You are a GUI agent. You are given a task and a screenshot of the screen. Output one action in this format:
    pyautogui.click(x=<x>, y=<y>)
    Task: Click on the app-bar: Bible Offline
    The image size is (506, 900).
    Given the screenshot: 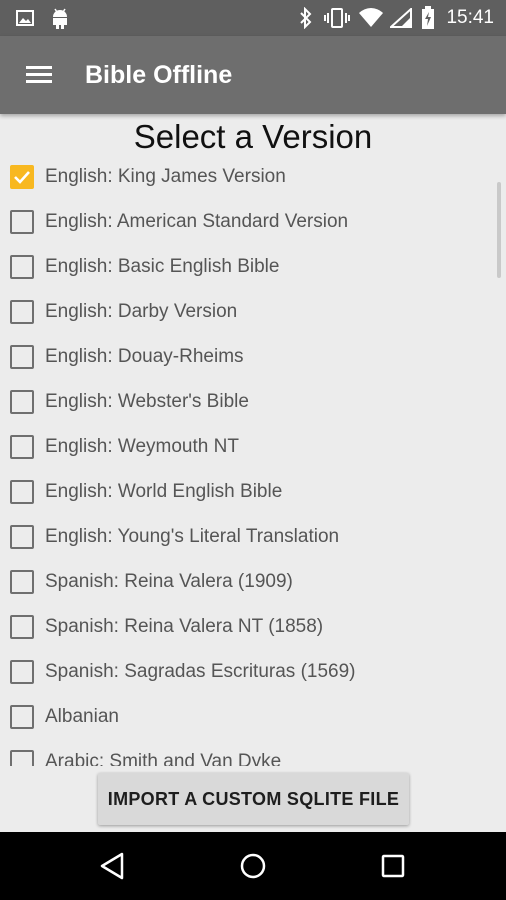 What is the action you would take?
    pyautogui.click(x=253, y=75)
    